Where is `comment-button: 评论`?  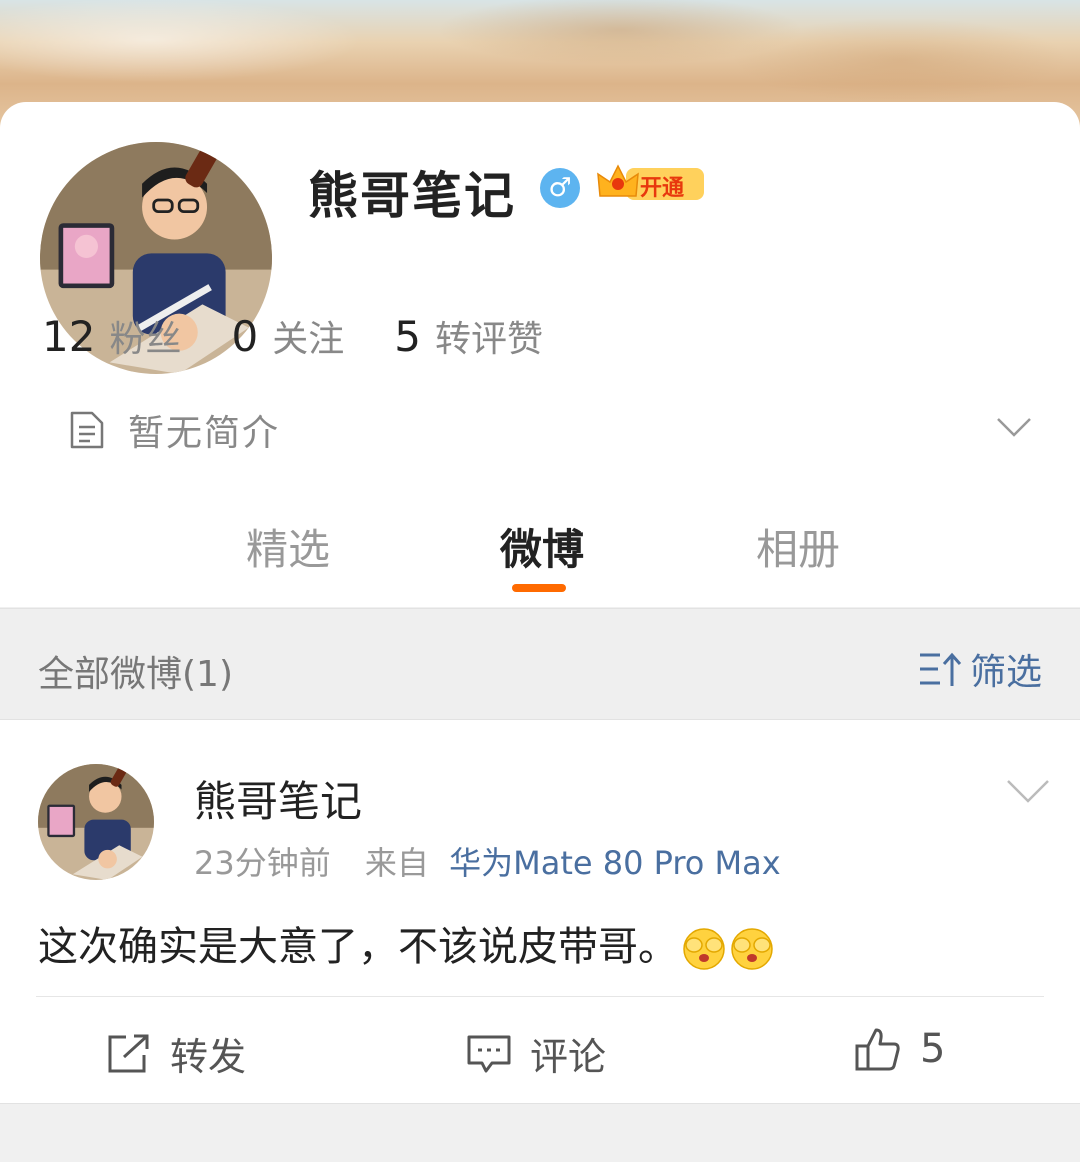
comment-button: 评论 is located at coordinates (536, 1053).